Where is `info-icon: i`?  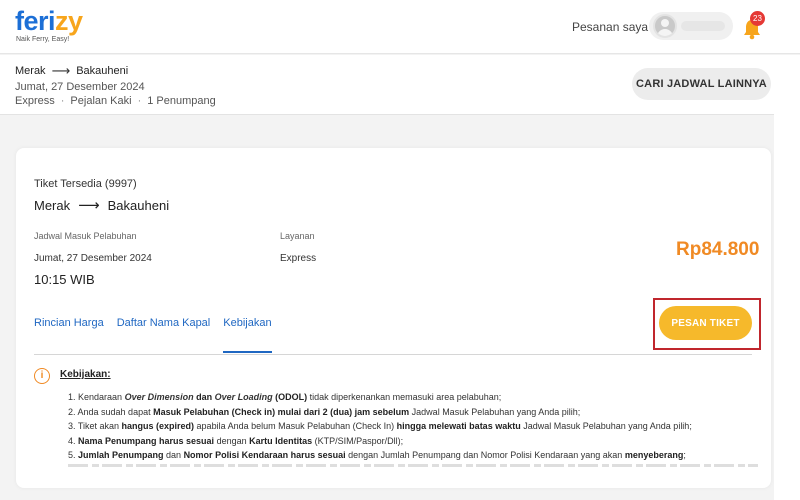
info-icon: i is located at coordinates (42, 376).